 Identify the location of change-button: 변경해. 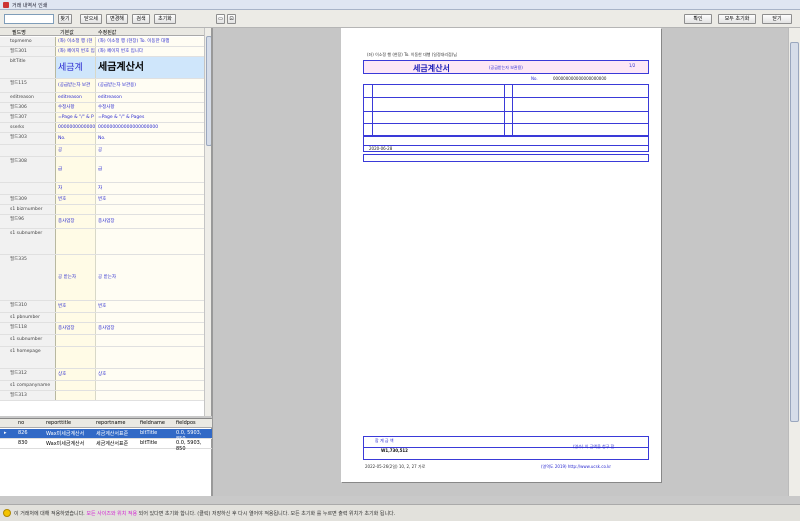
(117, 19).